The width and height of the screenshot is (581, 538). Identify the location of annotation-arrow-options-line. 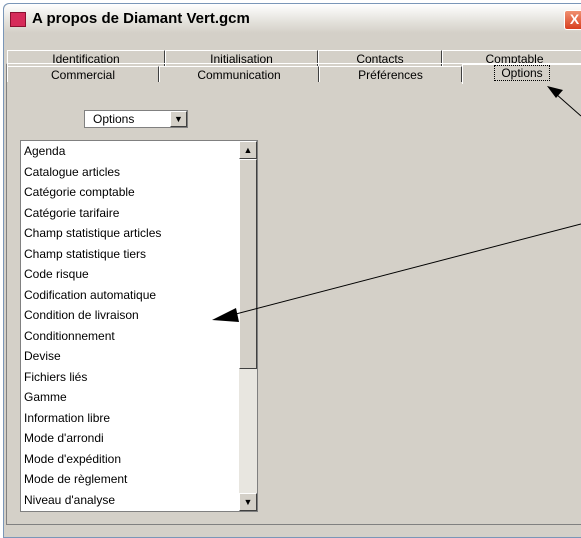
(568, 105).